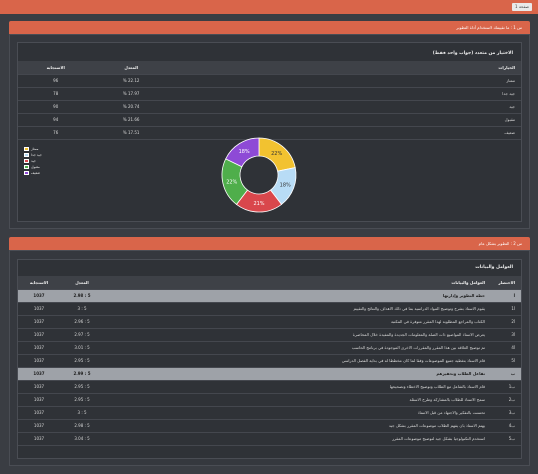 The image size is (538, 474). I want to click on percent-value: 21.66 %, so click(131, 120).